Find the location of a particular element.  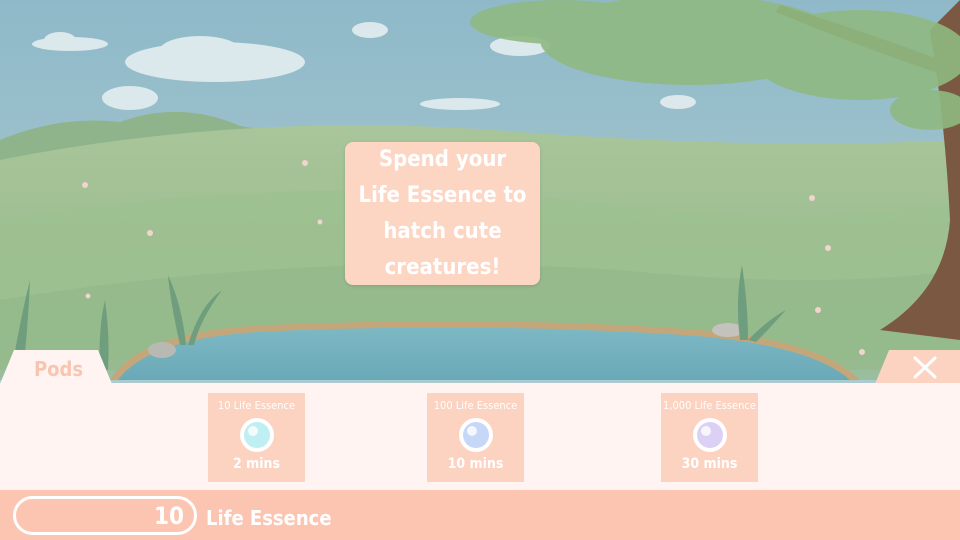

essence-label: Life Essence is located at coordinates (269, 518).